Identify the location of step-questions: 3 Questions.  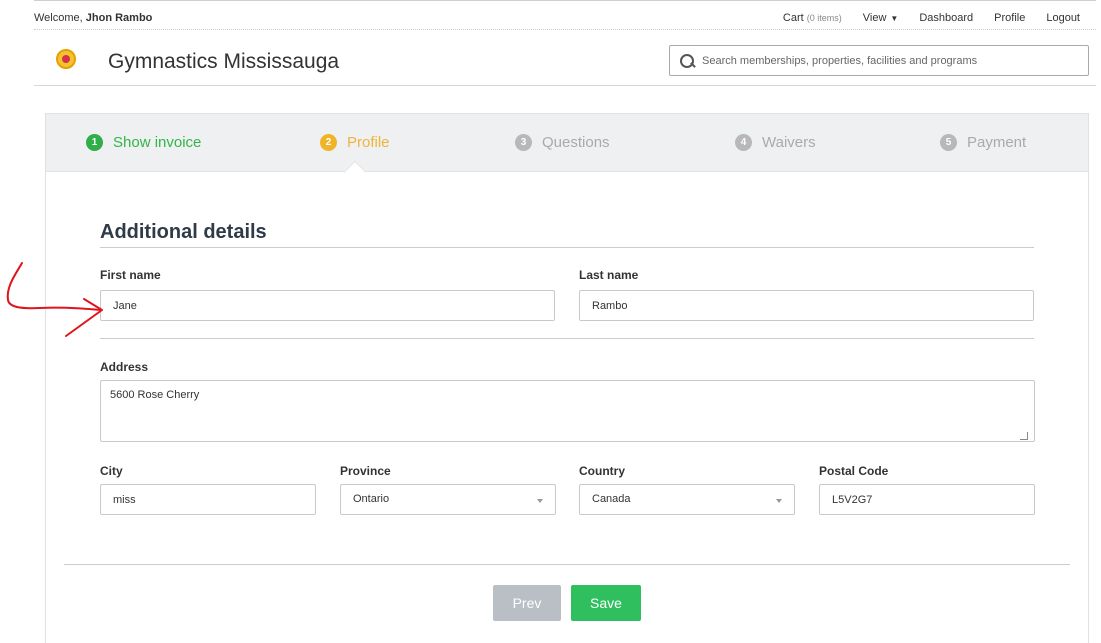
(562, 142).